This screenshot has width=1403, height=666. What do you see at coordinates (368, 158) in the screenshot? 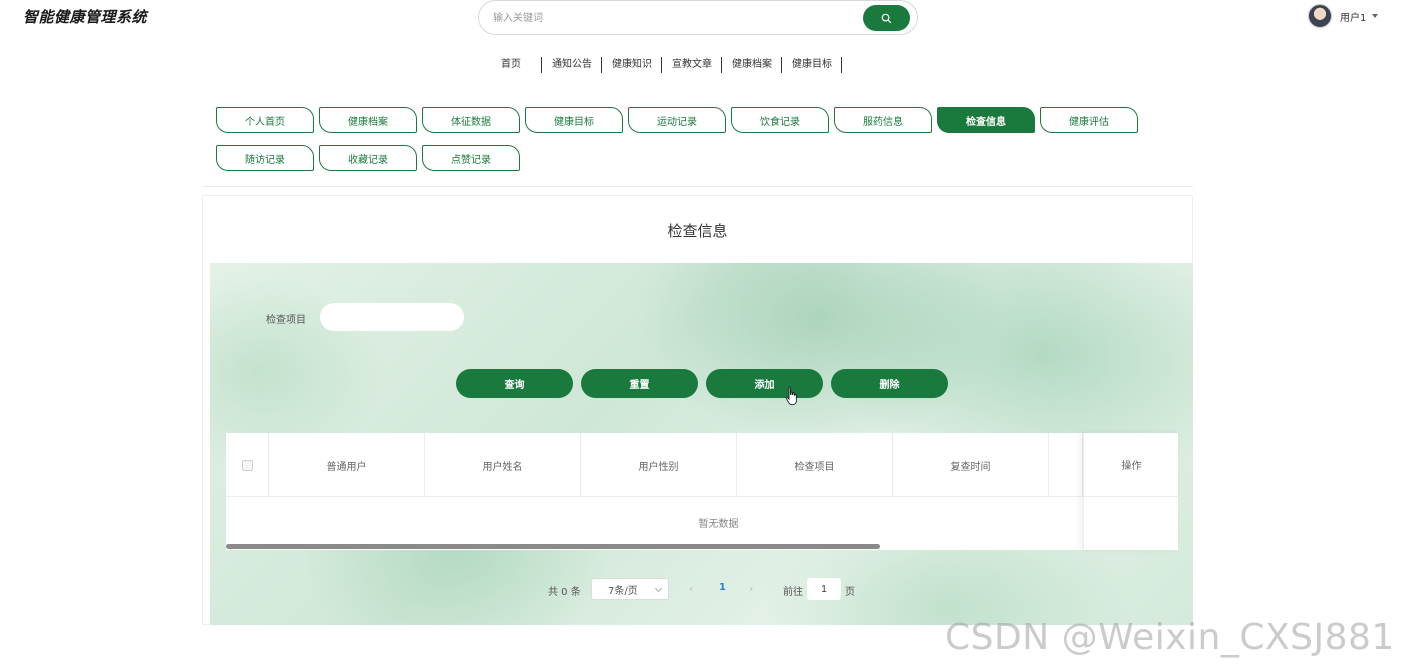
I see `tab-favorites: 收藏记录` at bounding box center [368, 158].